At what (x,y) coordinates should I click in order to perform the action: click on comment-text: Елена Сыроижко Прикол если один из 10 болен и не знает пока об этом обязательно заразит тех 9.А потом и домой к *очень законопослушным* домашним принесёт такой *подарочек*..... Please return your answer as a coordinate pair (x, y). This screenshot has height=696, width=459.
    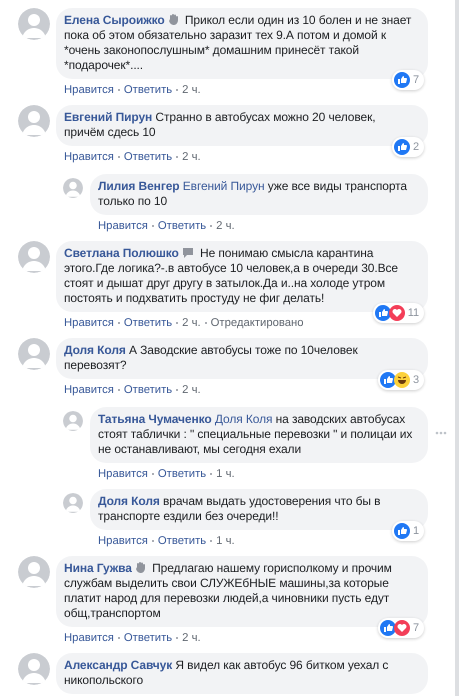
    Looking at the image, I should click on (238, 43).